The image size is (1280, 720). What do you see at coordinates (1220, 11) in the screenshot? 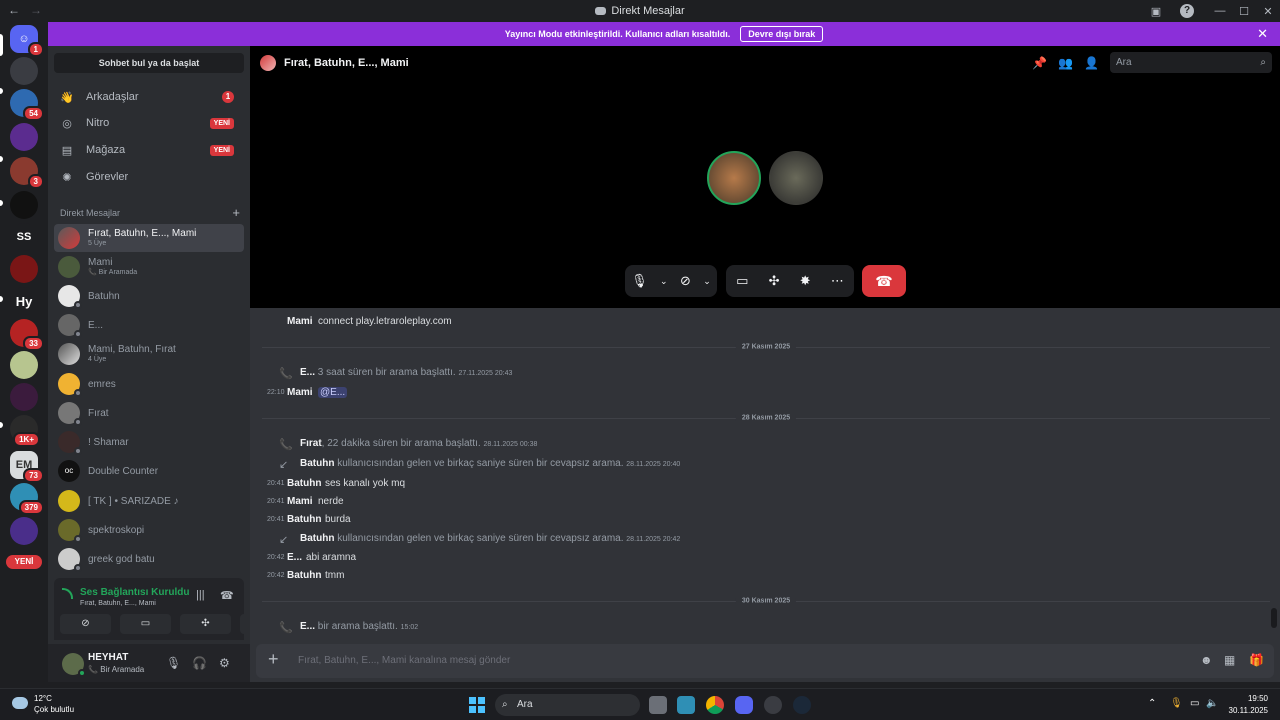
I see `minimize-button: —` at bounding box center [1220, 11].